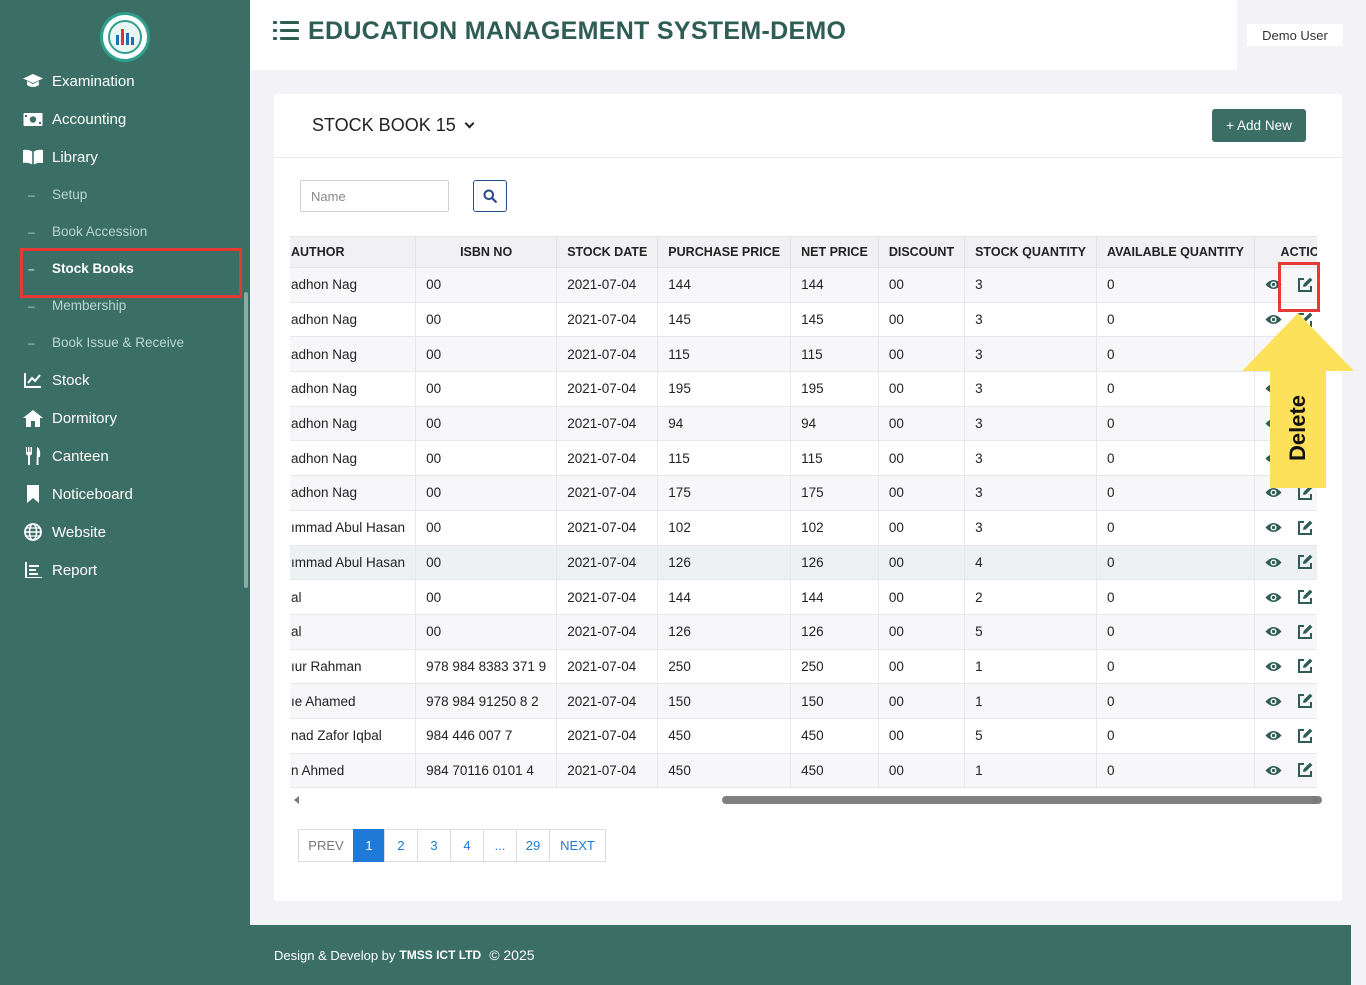 The image size is (1366, 985). Describe the element at coordinates (512, 955) in the screenshot. I see `footer-copyright: © 2025` at that location.